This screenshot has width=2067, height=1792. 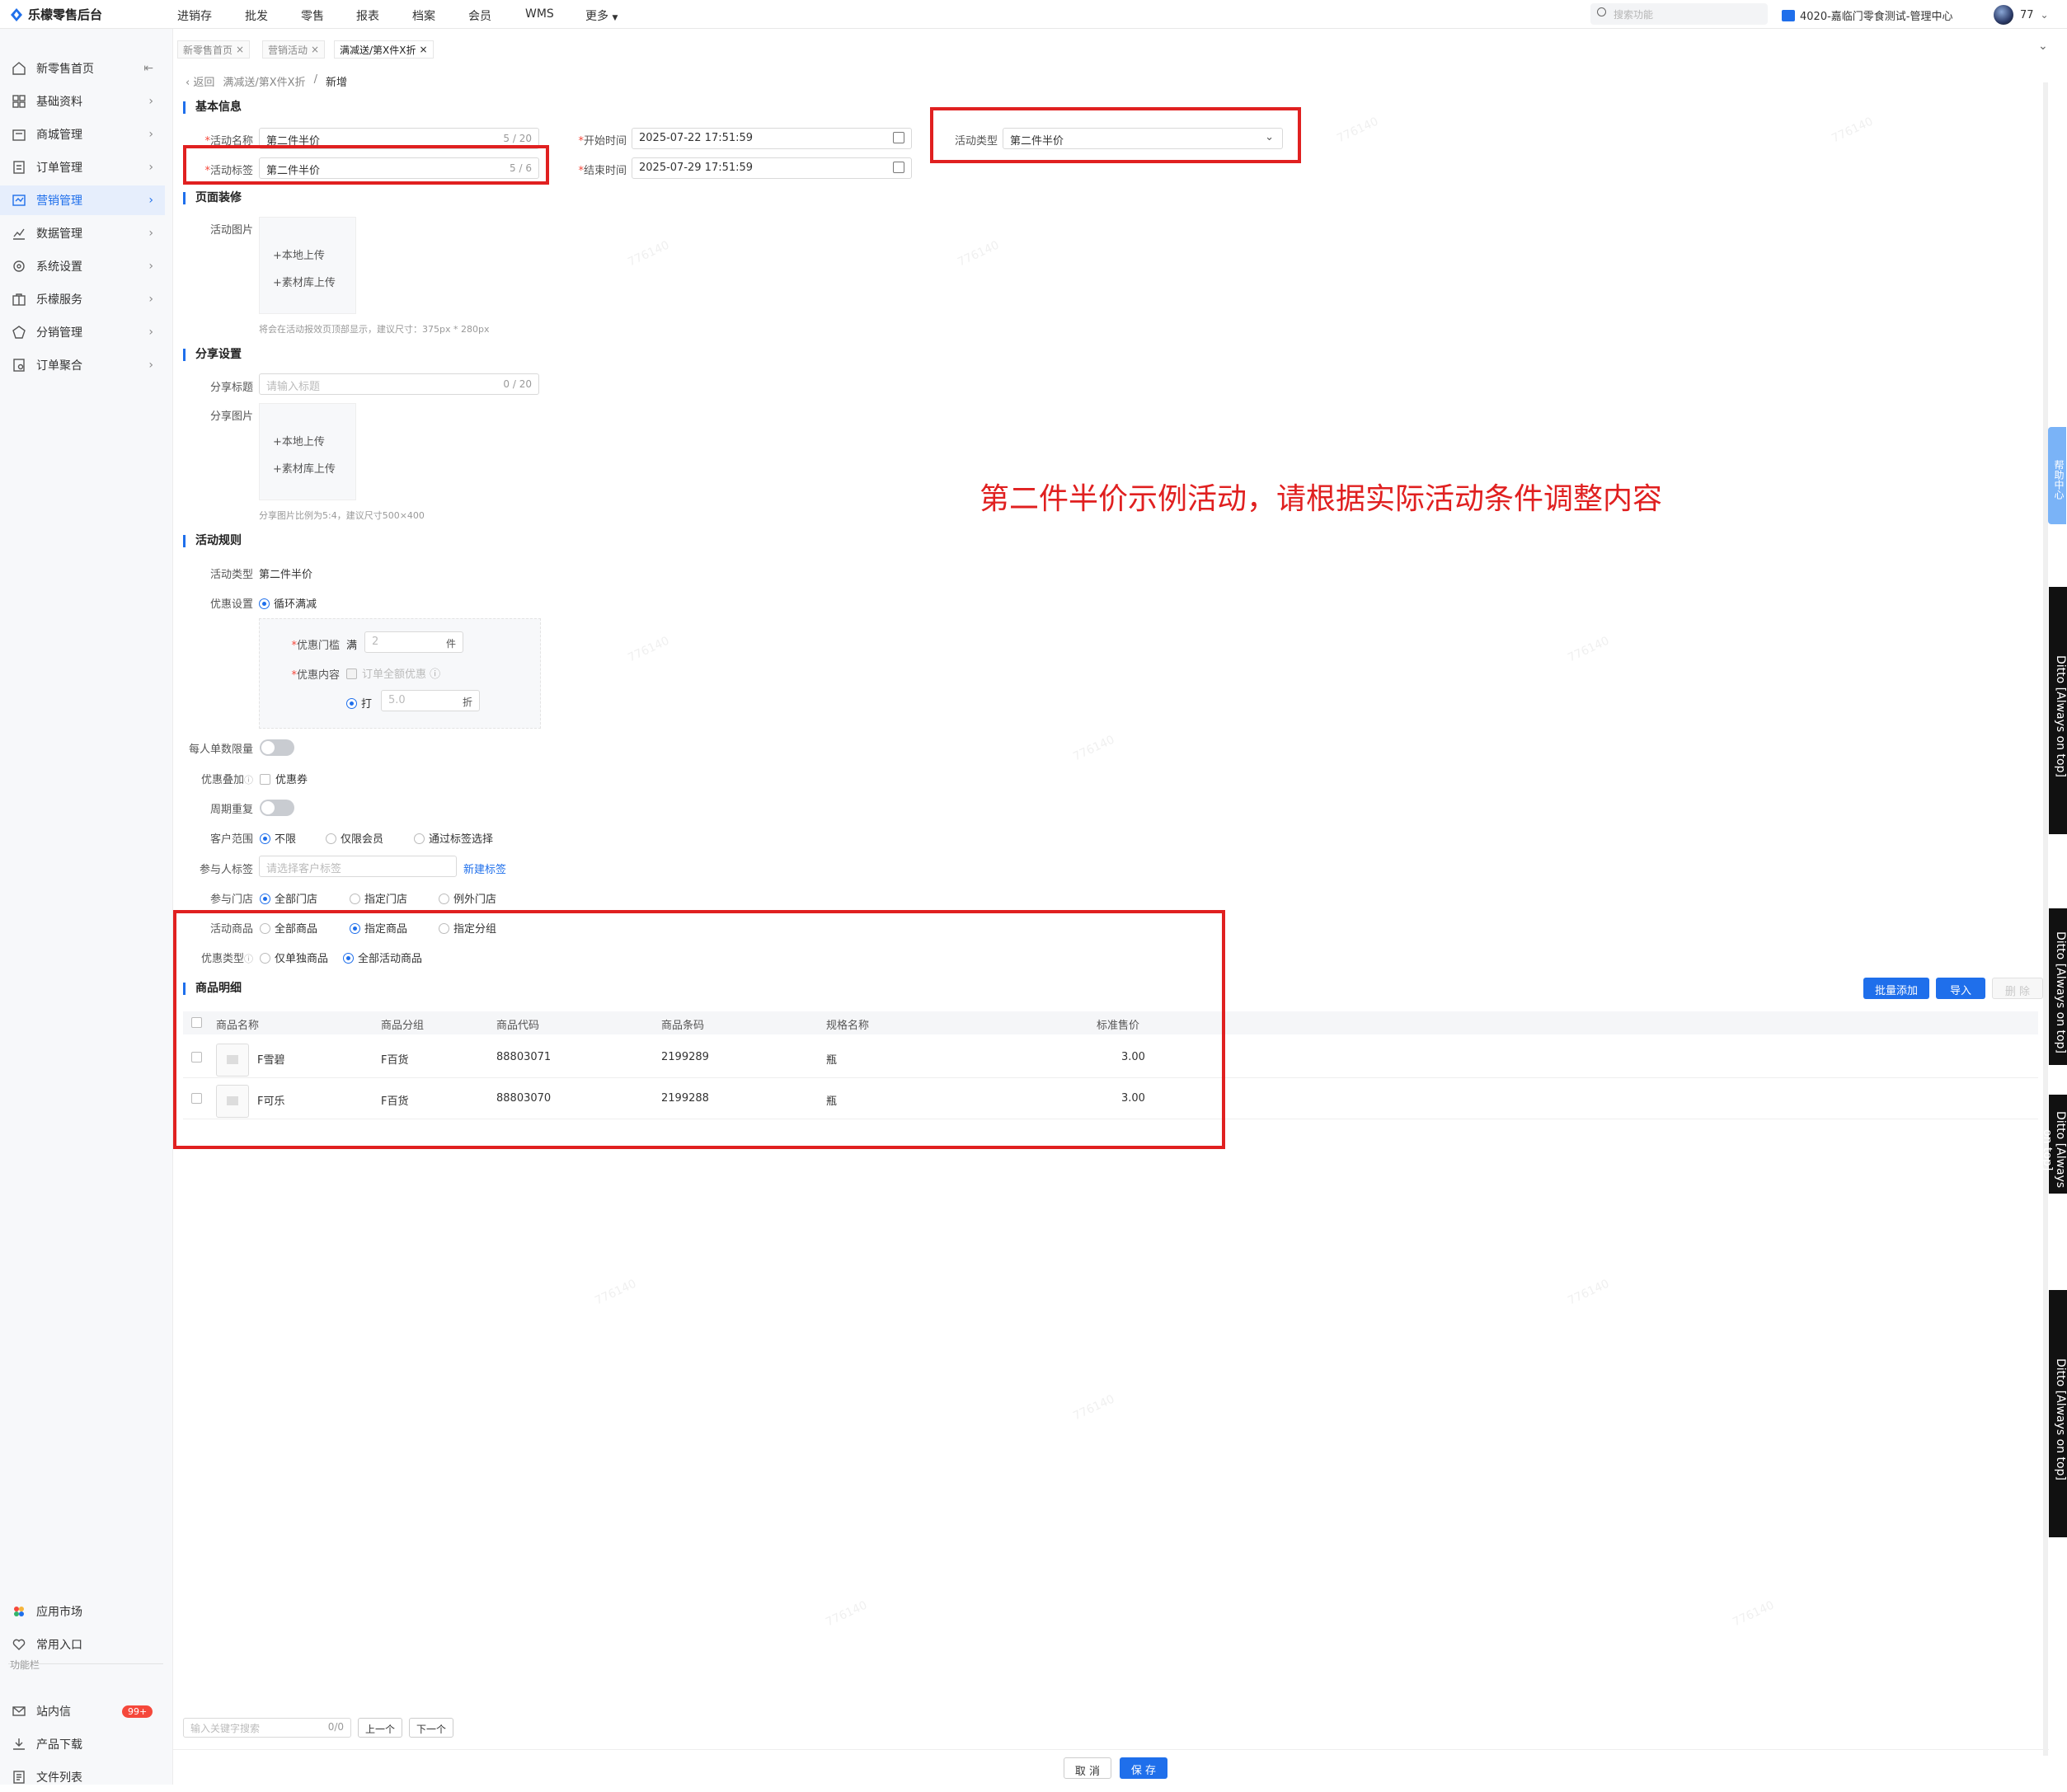 I want to click on cycle-toggle, so click(x=277, y=808).